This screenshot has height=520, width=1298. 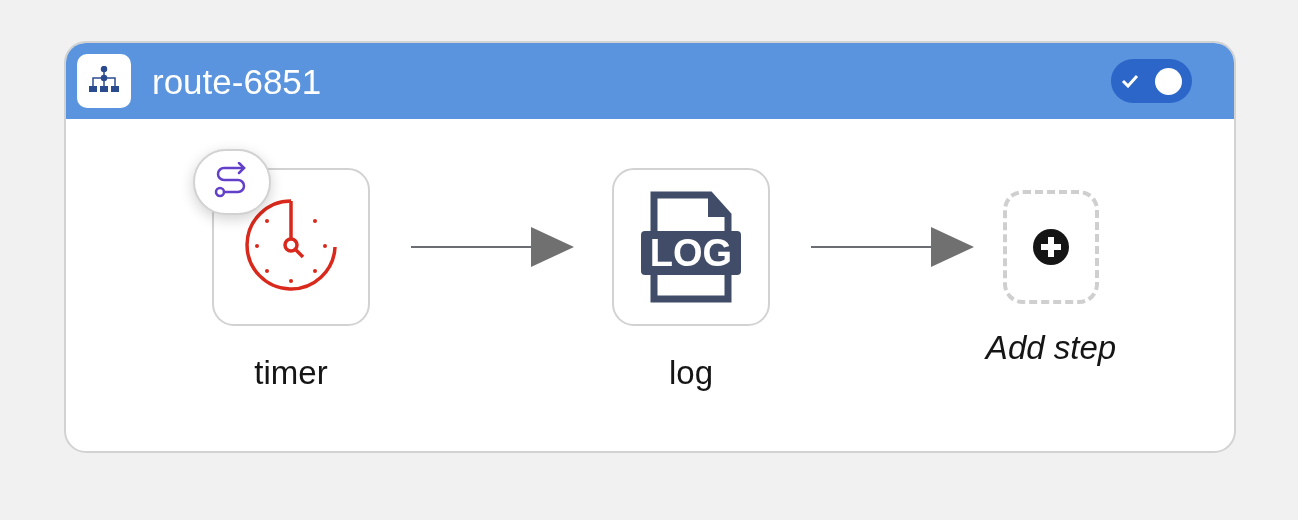 What do you see at coordinates (1130, 81) in the screenshot?
I see `check-icon` at bounding box center [1130, 81].